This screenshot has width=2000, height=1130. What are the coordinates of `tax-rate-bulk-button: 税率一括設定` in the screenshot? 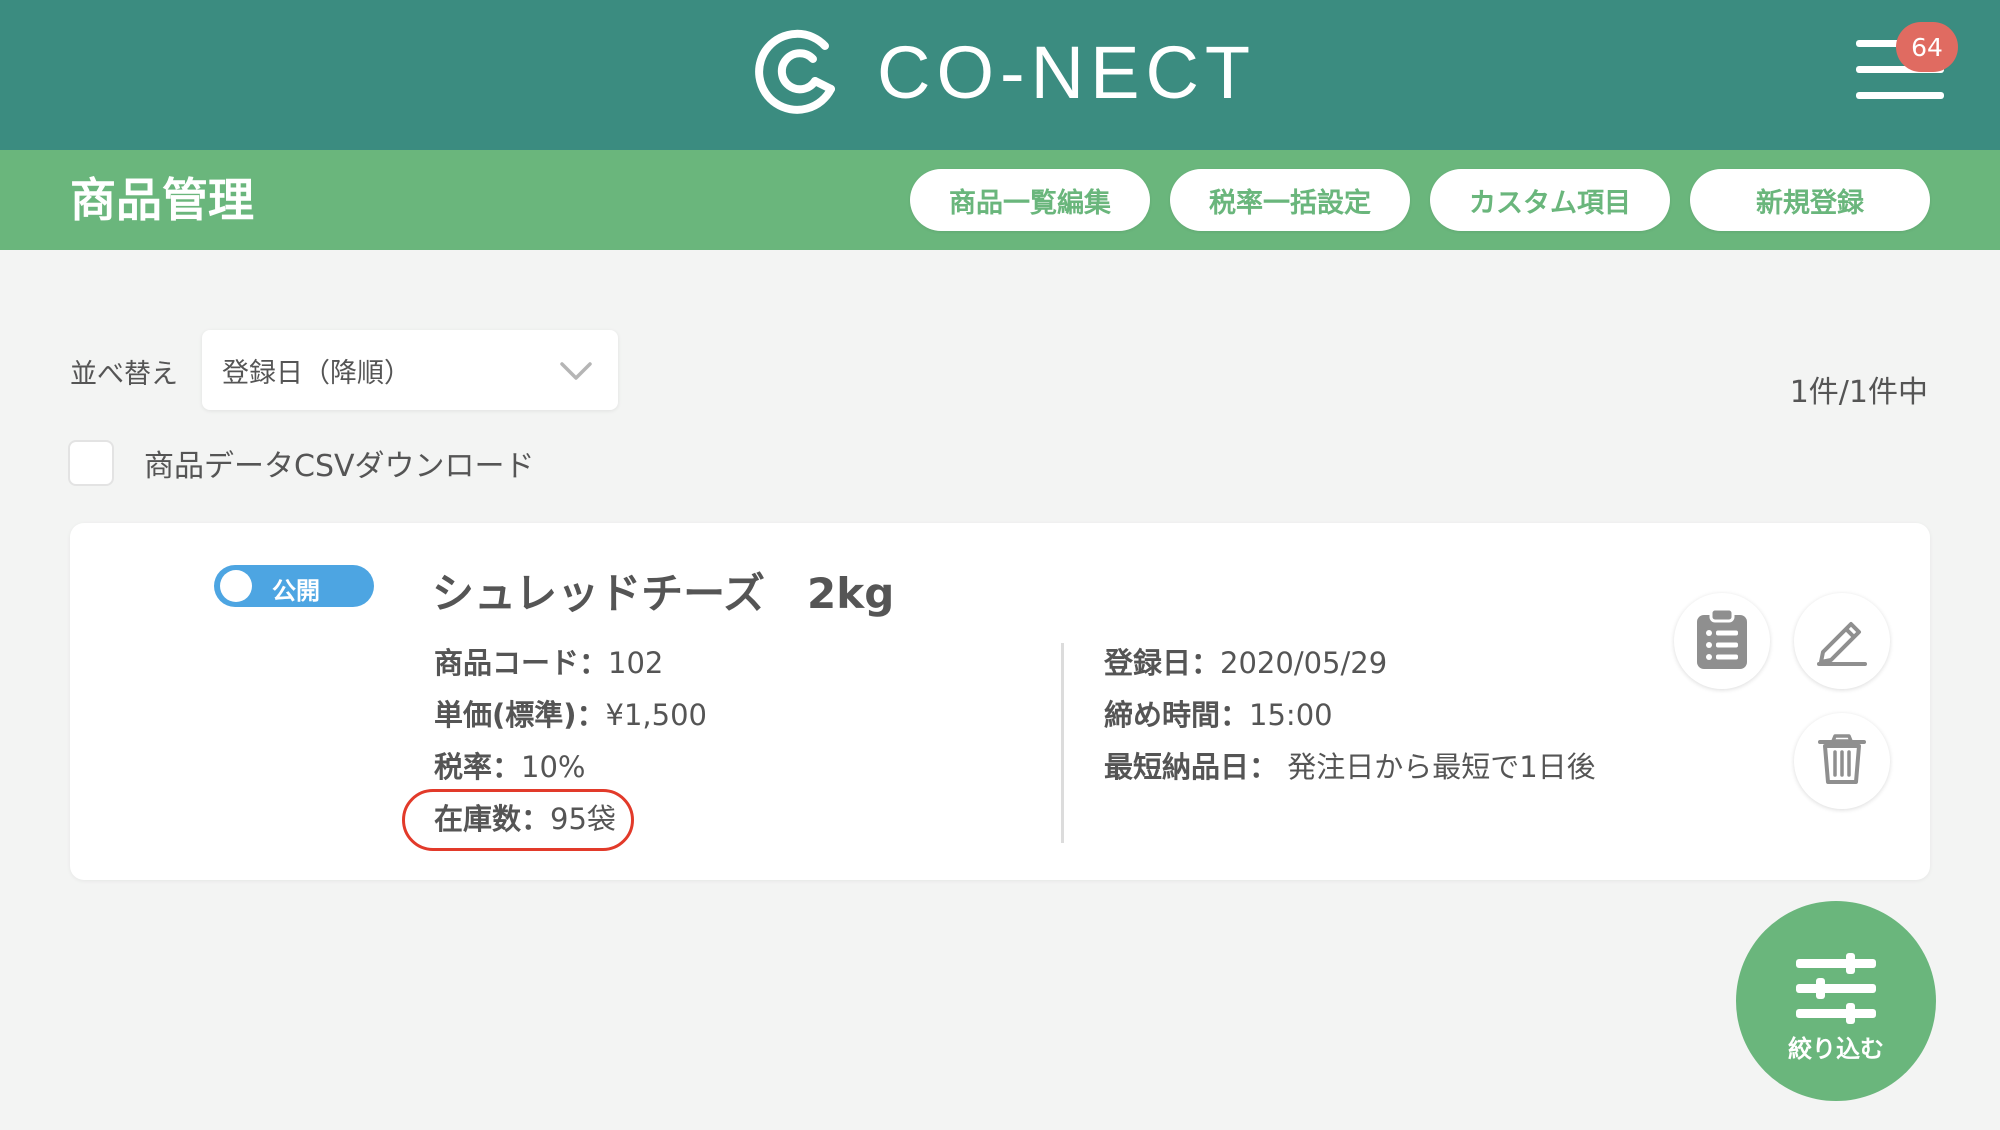 It's located at (1290, 200).